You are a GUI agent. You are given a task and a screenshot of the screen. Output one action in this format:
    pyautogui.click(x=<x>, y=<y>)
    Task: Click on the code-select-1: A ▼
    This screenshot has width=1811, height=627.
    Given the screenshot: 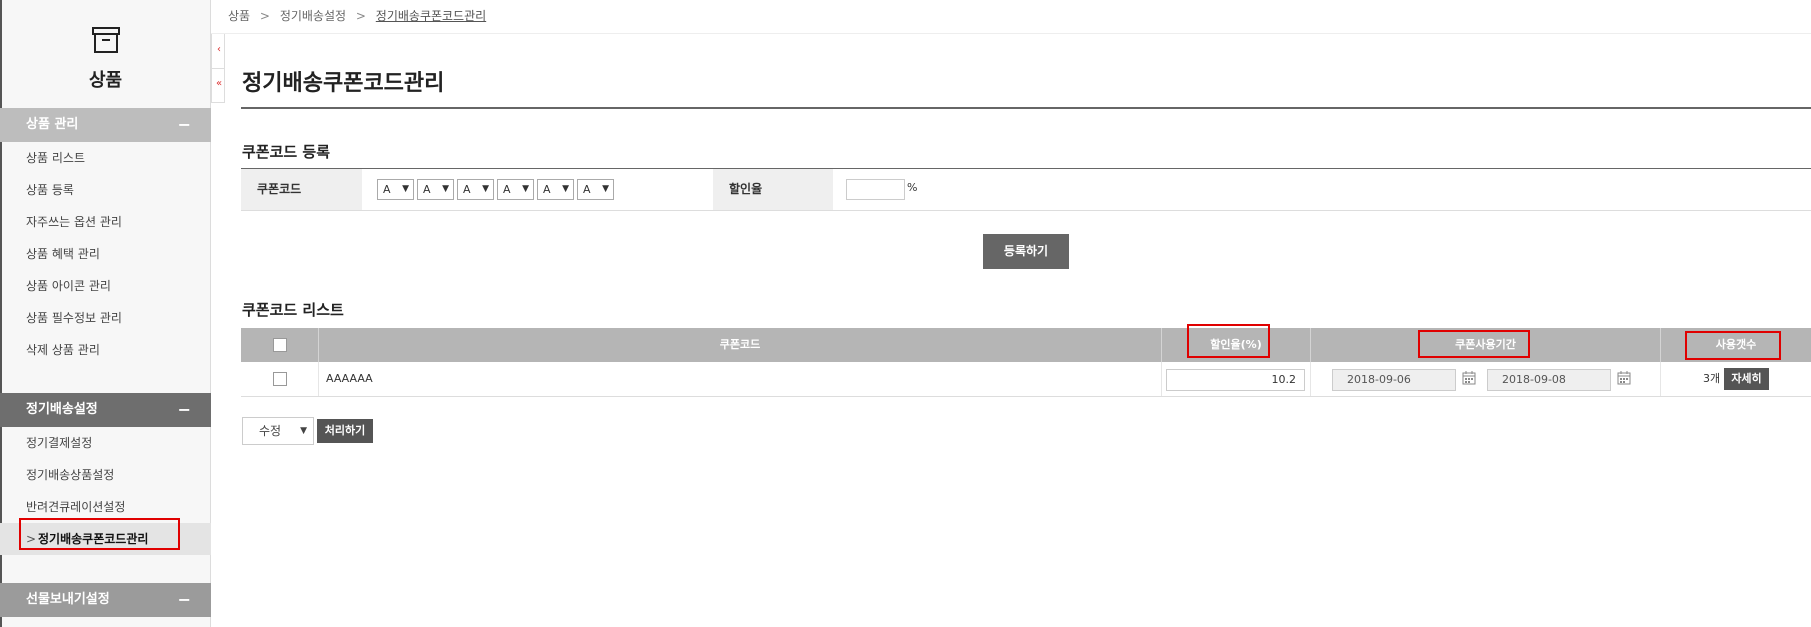 What is the action you would take?
    pyautogui.click(x=395, y=189)
    